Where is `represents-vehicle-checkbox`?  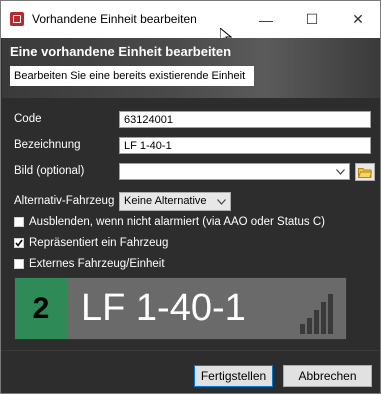
represents-vehicle-checkbox is located at coordinates (19, 243).